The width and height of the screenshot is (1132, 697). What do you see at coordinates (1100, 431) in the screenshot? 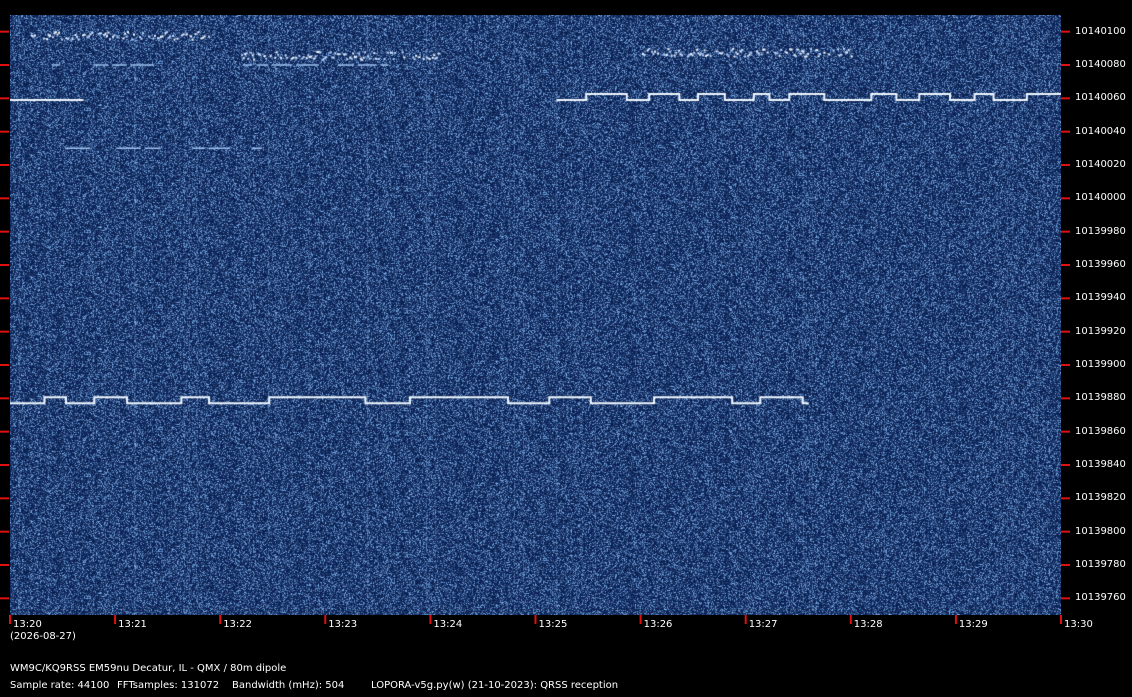
I see `freq-tick-label: 10139860` at bounding box center [1100, 431].